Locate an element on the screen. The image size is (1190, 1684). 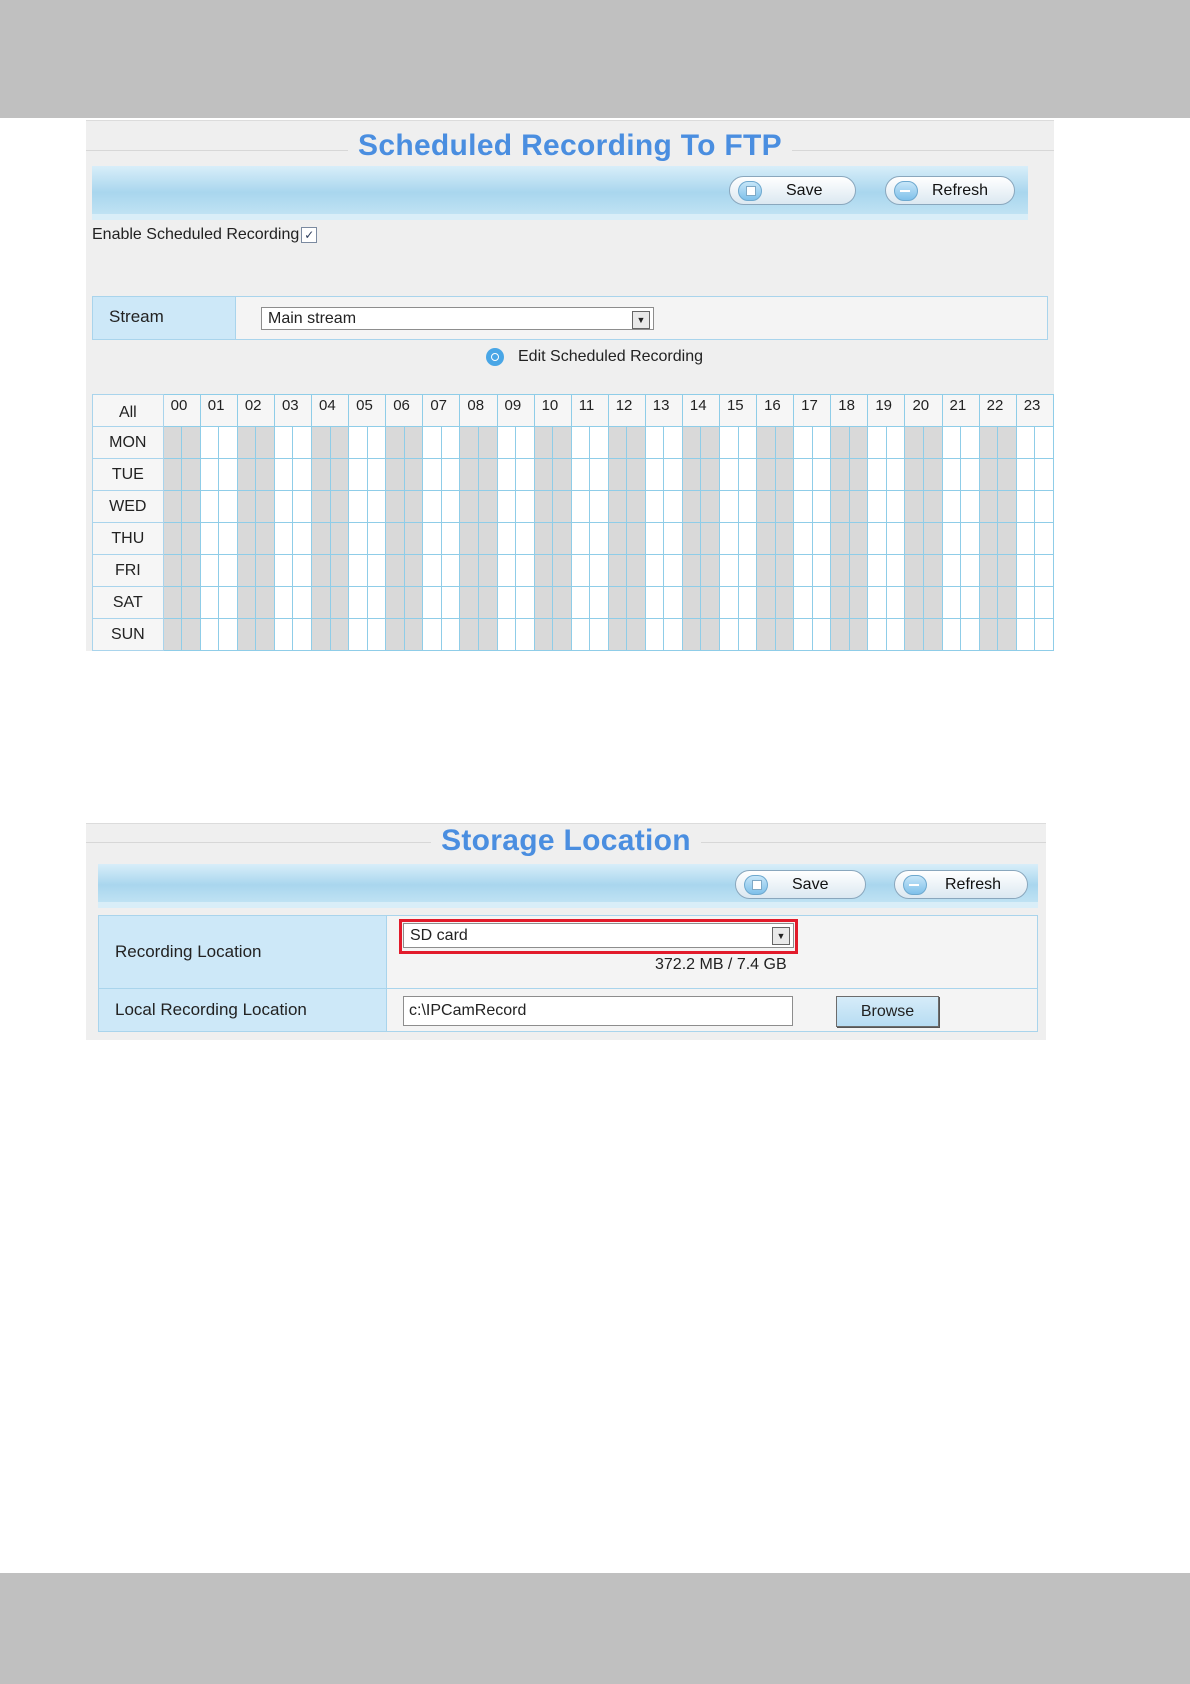
browse-button: Browse is located at coordinates (887, 1011).